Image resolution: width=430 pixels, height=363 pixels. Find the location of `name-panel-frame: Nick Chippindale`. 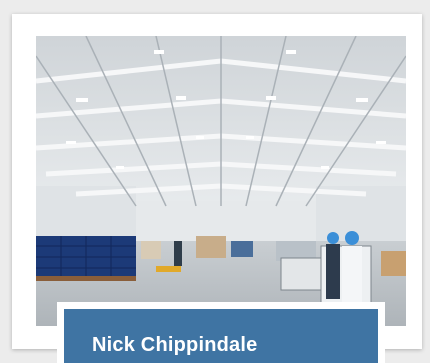

name-panel-frame: Nick Chippindale is located at coordinates (221, 332).